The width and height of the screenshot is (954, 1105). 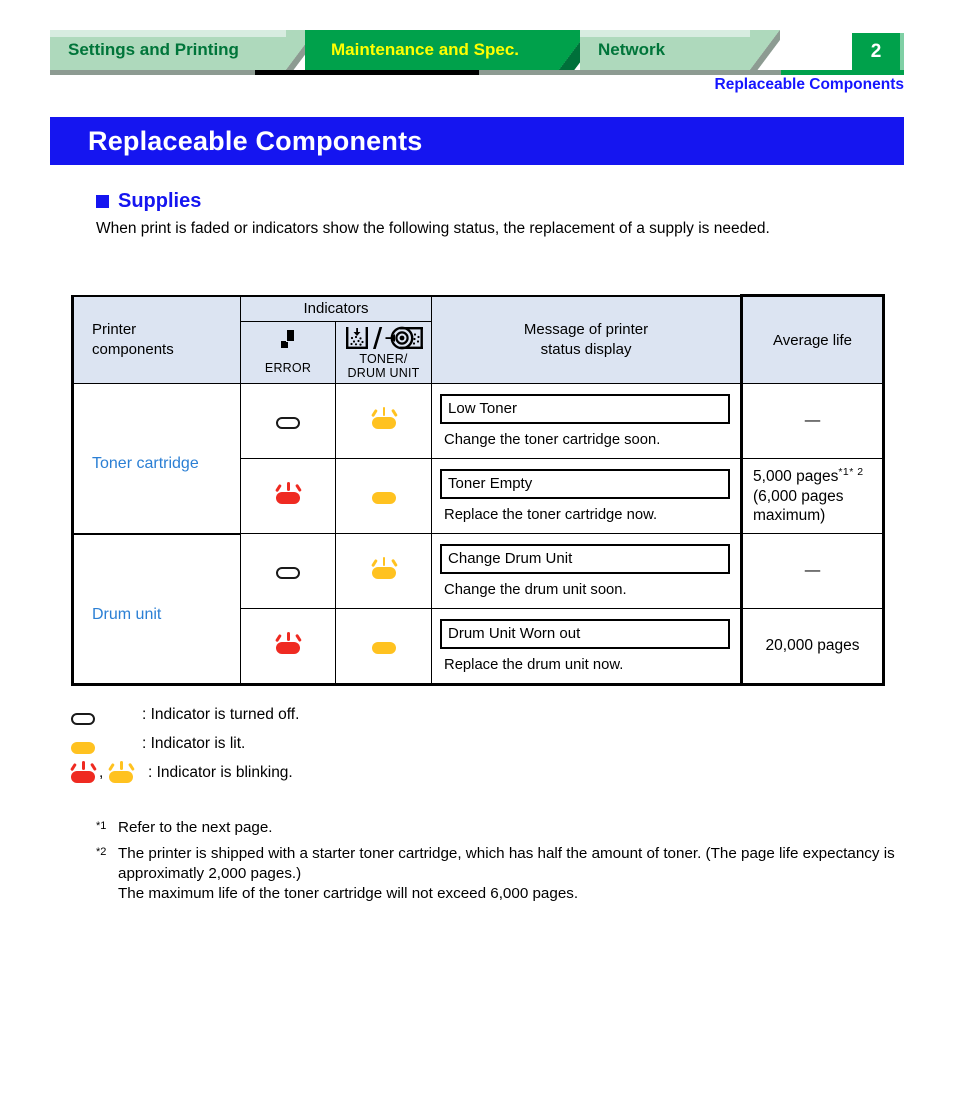 What do you see at coordinates (221, 714) in the screenshot?
I see `legend-text: : Indicator is turned off.` at bounding box center [221, 714].